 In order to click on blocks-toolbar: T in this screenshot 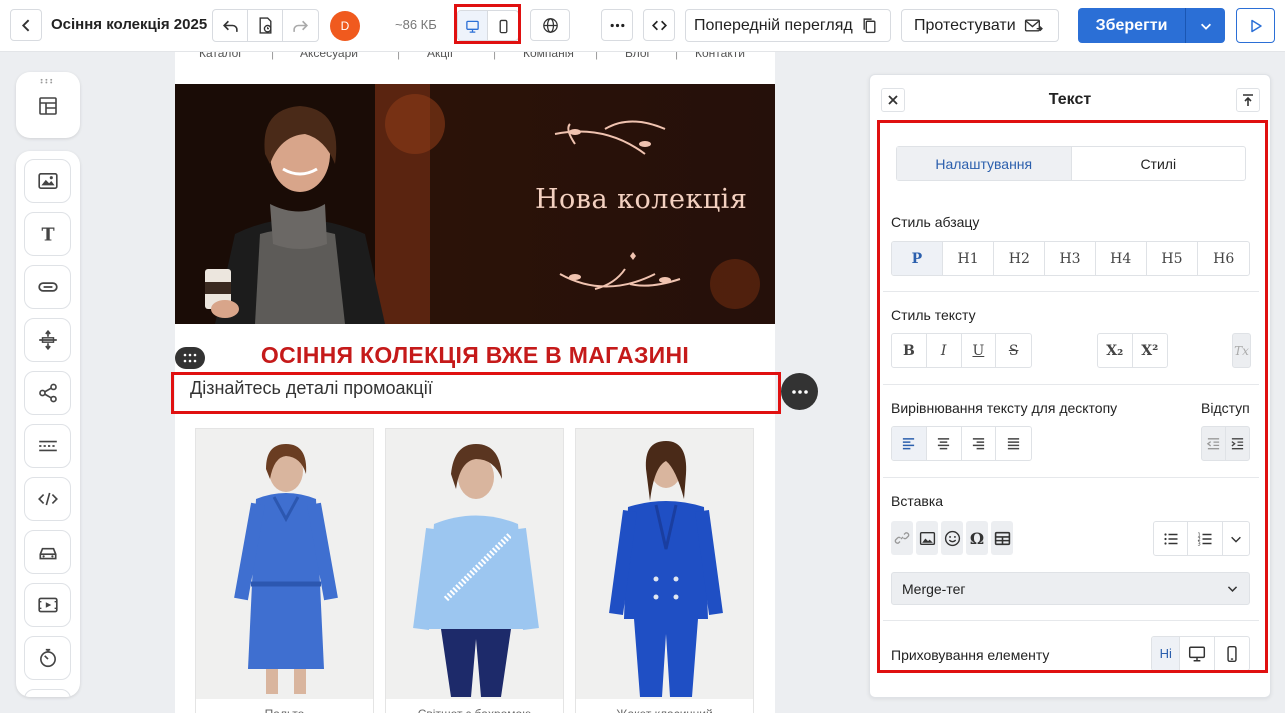, I will do `click(48, 424)`.